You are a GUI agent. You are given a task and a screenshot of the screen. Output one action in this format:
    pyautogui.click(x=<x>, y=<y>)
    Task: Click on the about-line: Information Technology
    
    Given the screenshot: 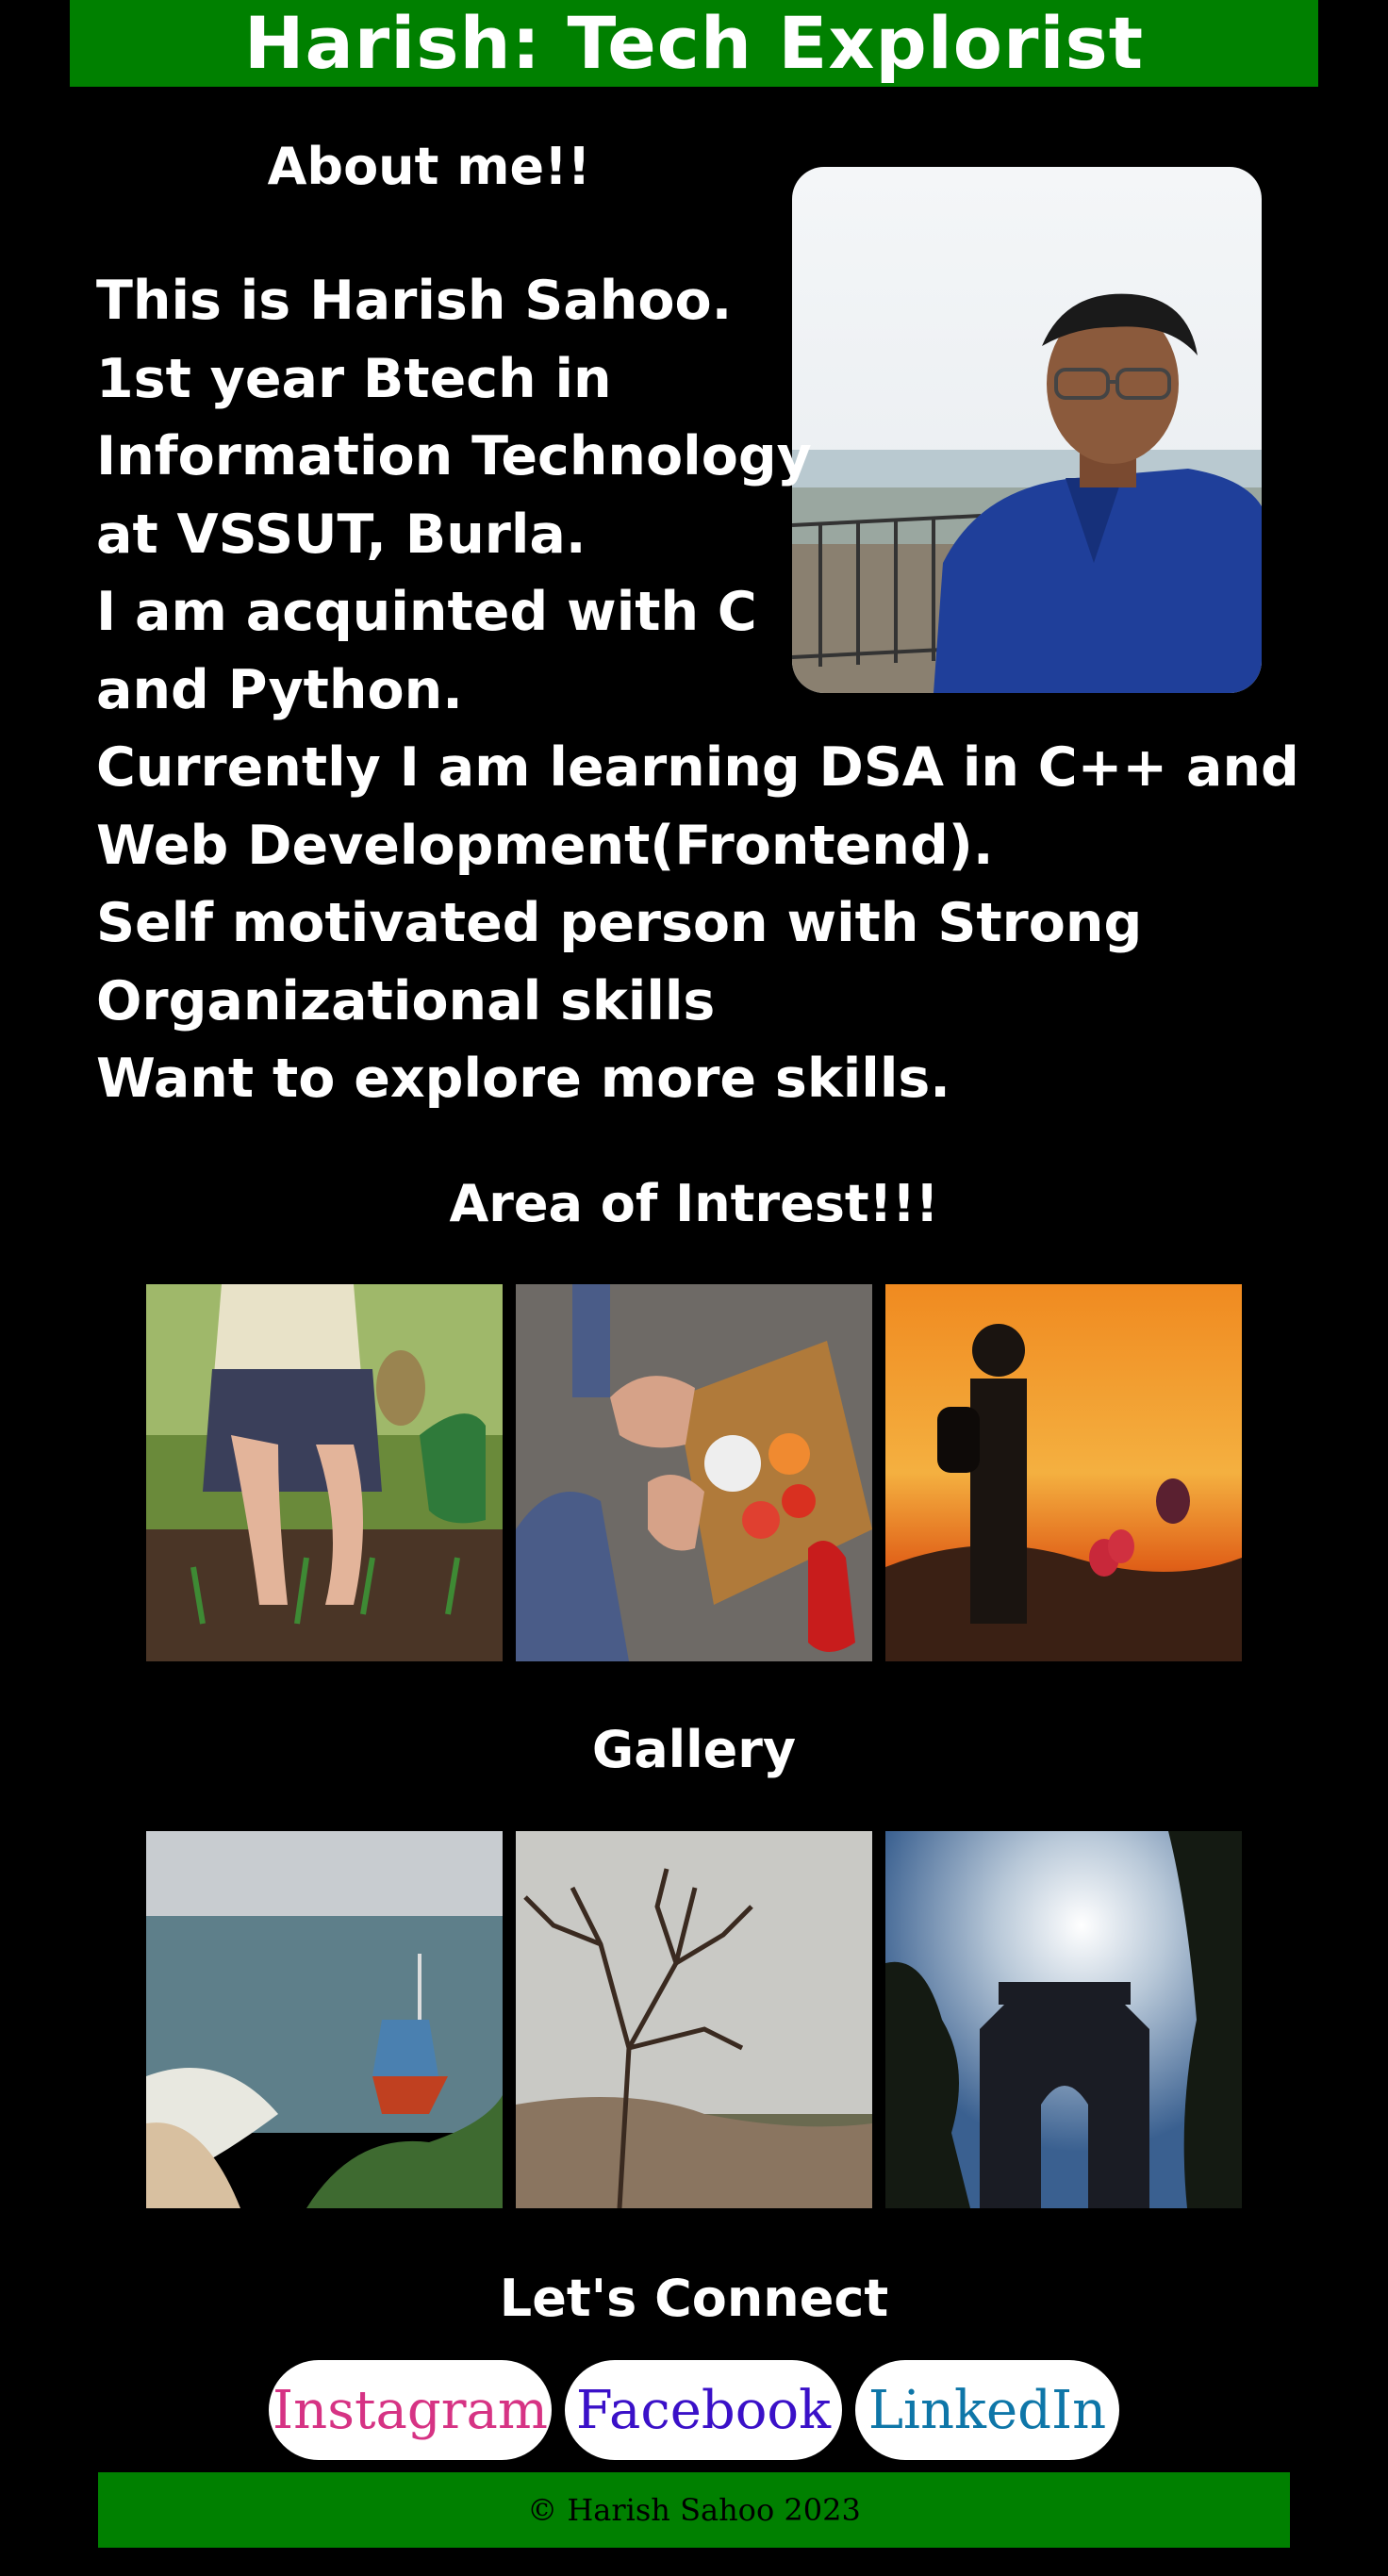 What is the action you would take?
    pyautogui.click(x=454, y=456)
    